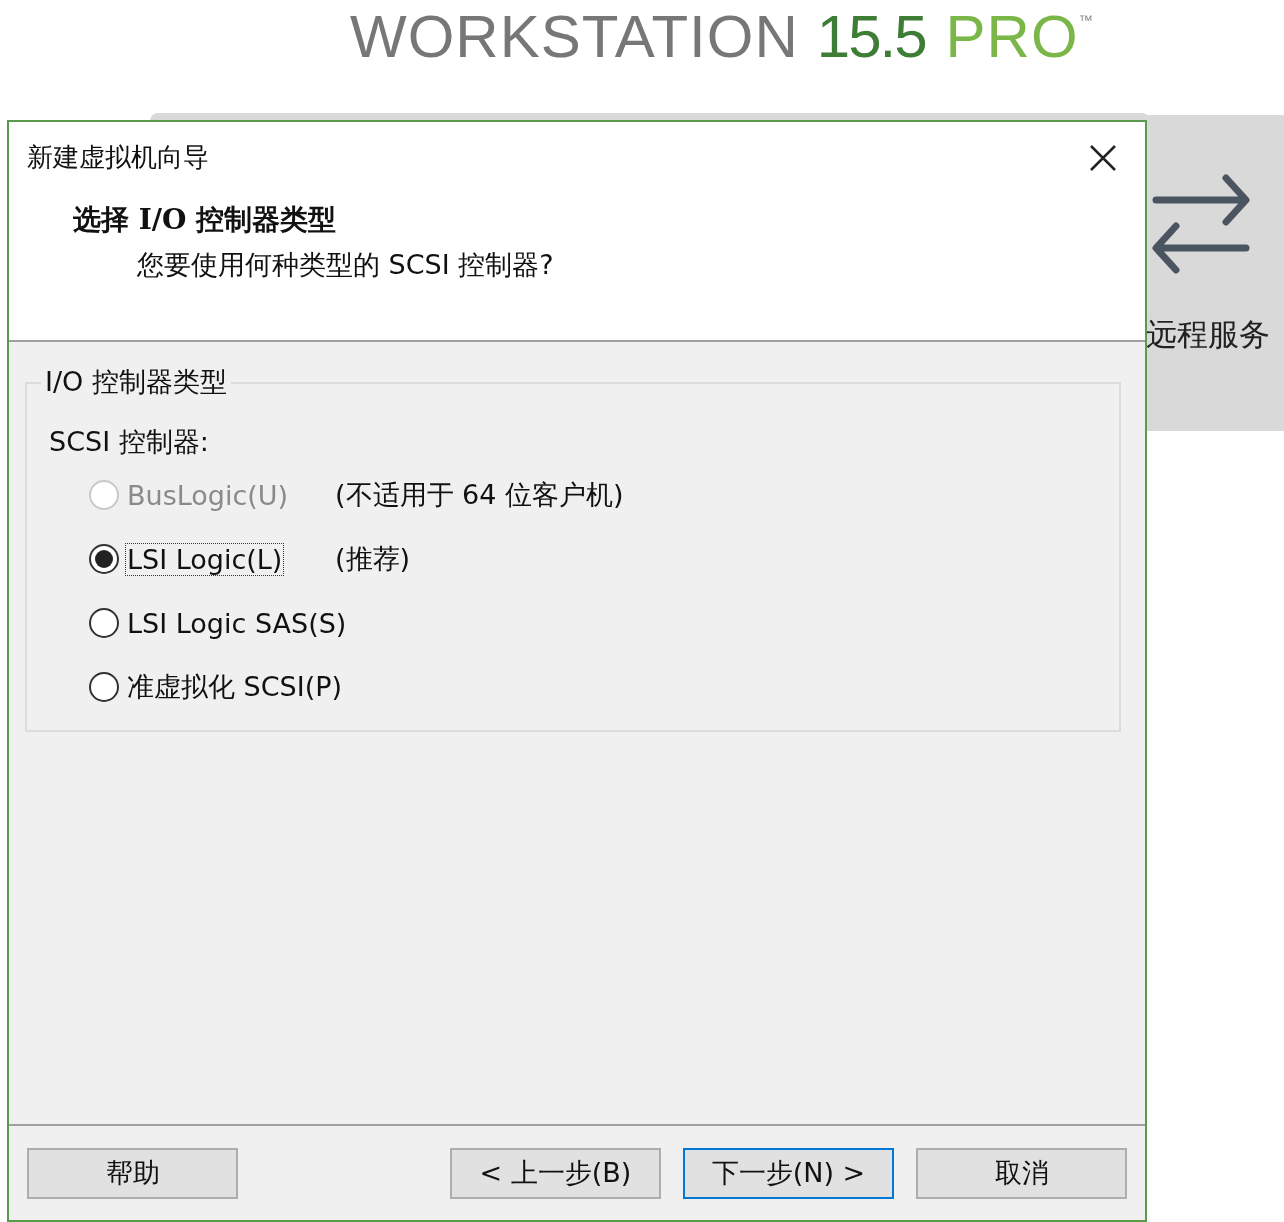  Describe the element at coordinates (235, 687) in the screenshot. I see `option-label: 准虚拟化 SCSI(P)` at that location.